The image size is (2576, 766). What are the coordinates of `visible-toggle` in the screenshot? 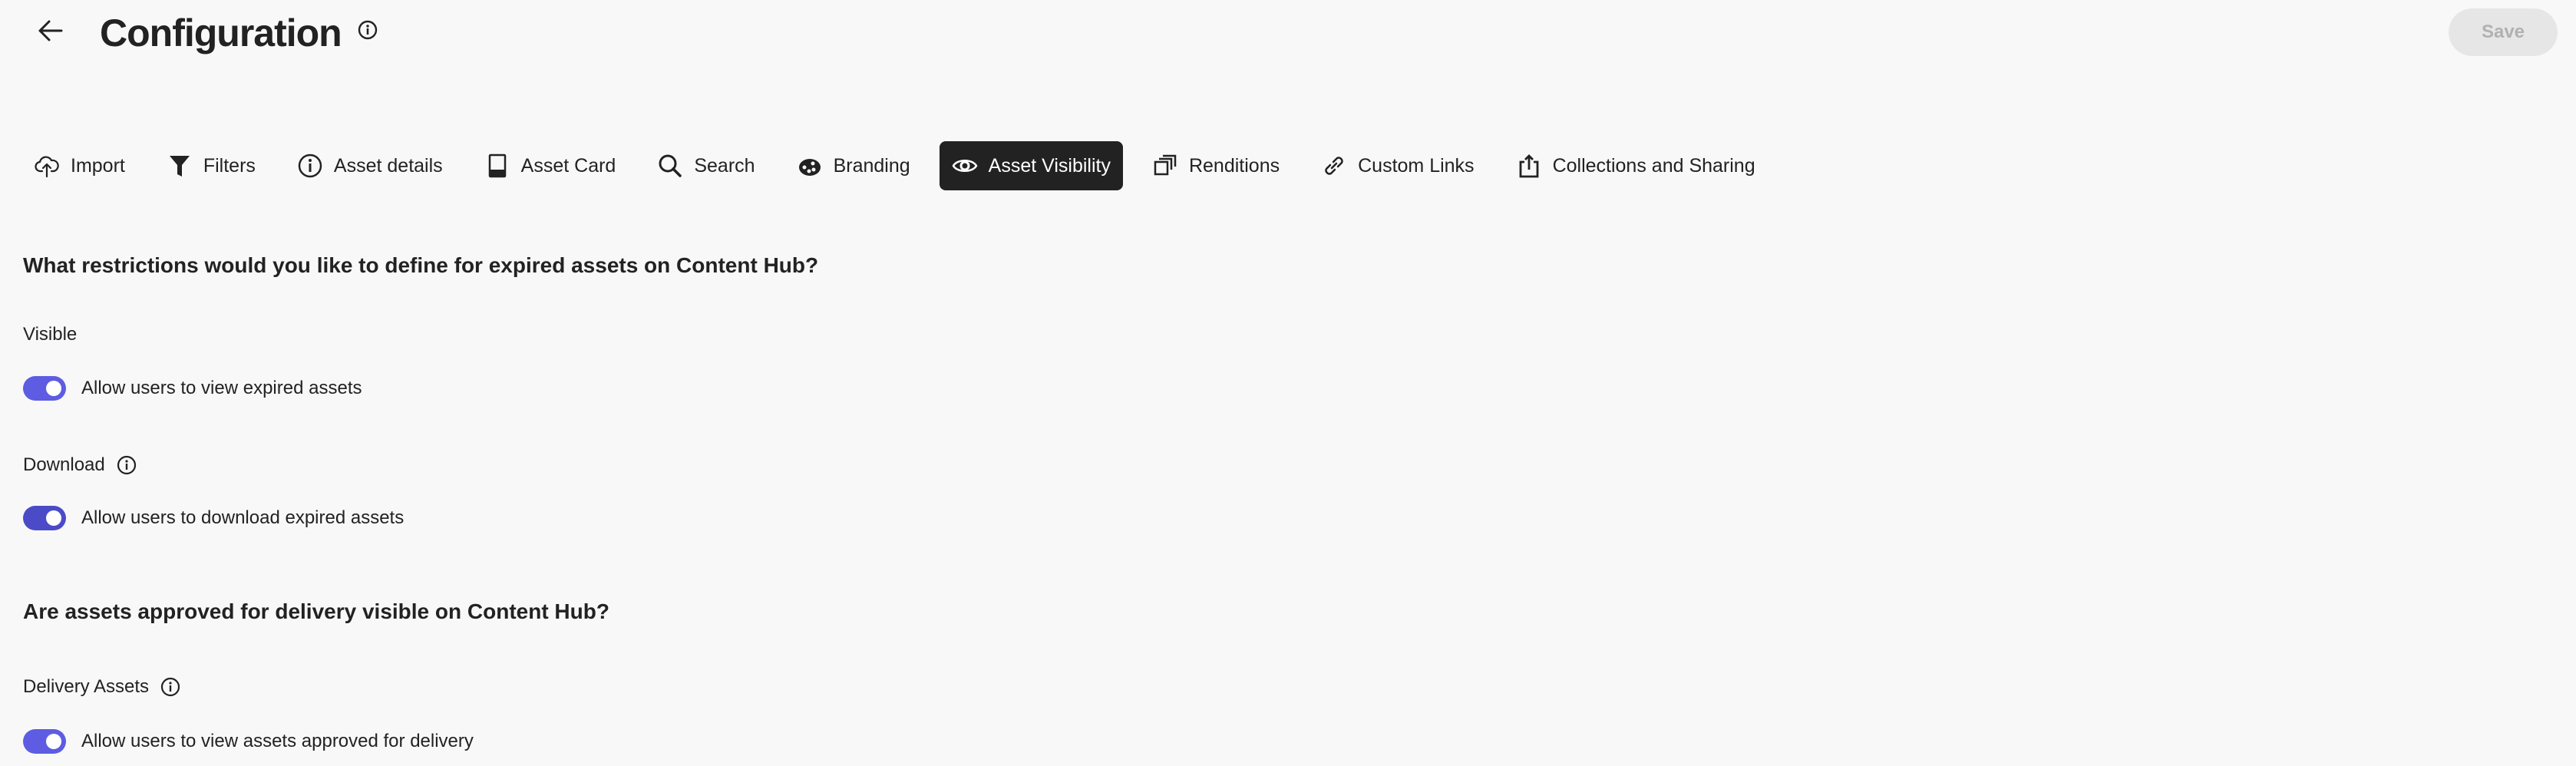 It's located at (44, 388).